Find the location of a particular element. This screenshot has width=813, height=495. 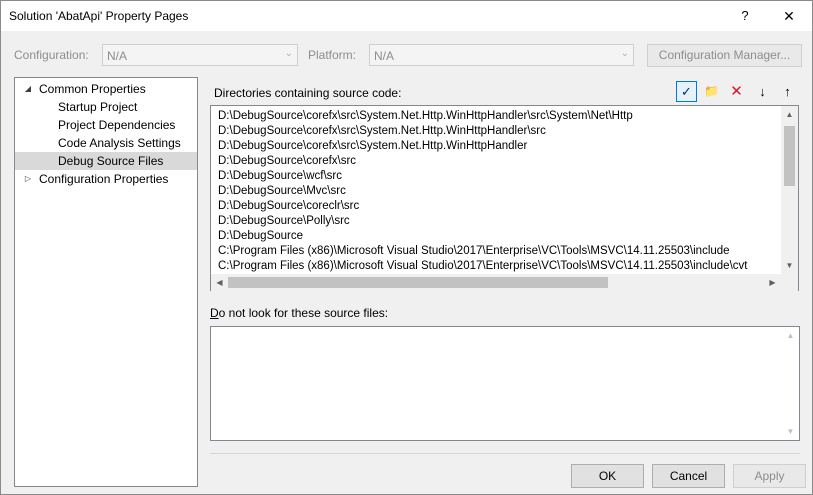

close-button: ✕ is located at coordinates (789, 16).